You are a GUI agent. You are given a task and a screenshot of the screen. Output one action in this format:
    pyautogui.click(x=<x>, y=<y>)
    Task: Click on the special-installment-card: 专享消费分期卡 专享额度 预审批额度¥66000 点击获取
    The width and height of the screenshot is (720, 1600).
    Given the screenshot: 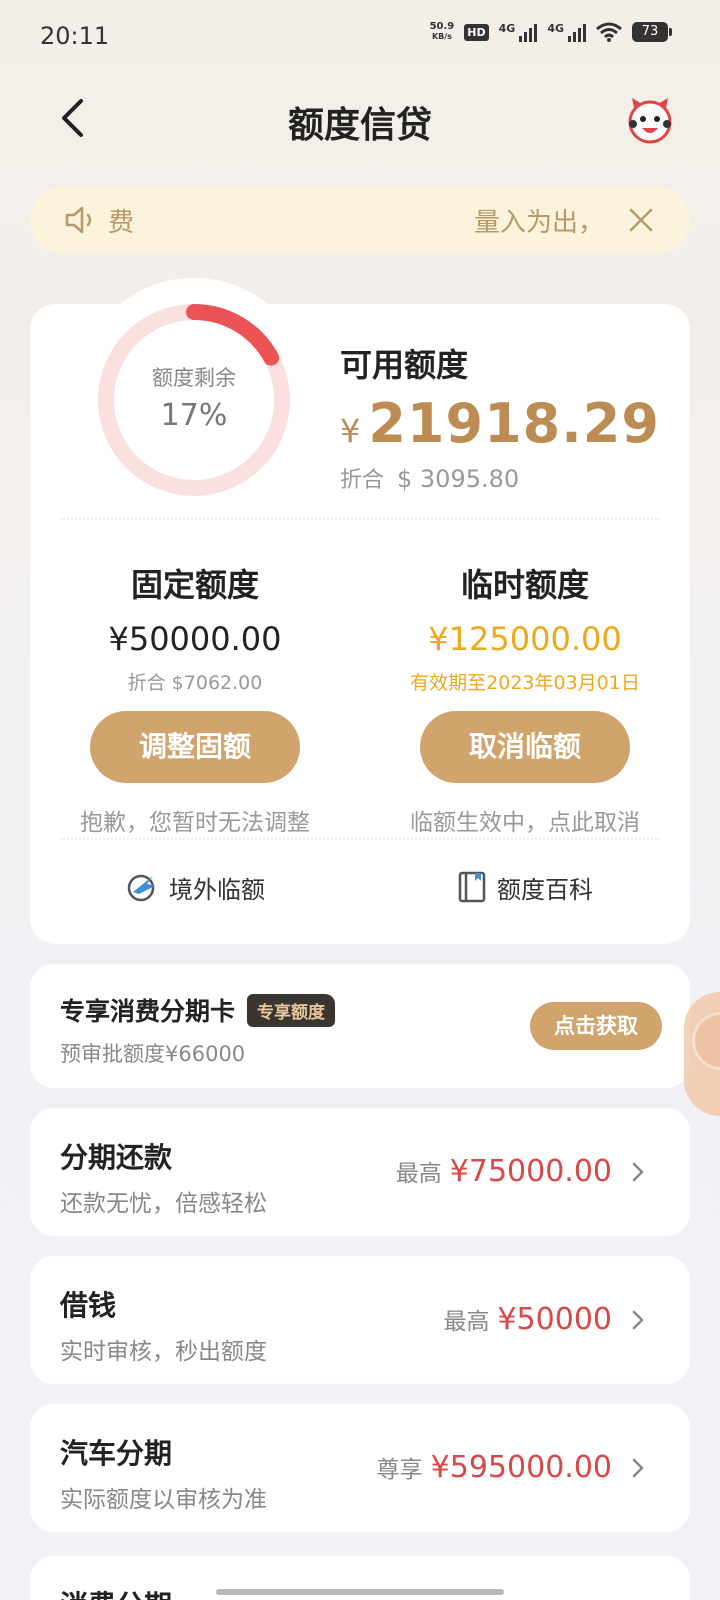 What is the action you would take?
    pyautogui.click(x=360, y=1026)
    